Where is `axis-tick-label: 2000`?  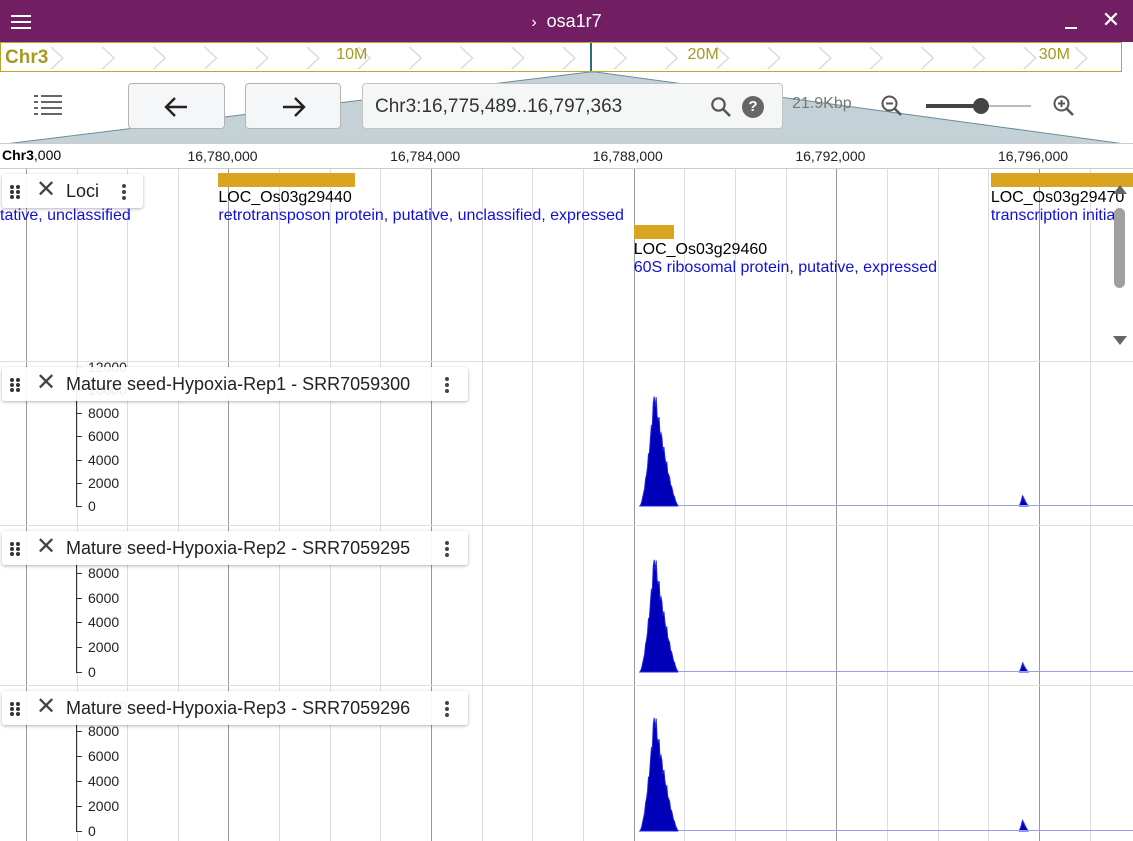 axis-tick-label: 2000 is located at coordinates (104, 482).